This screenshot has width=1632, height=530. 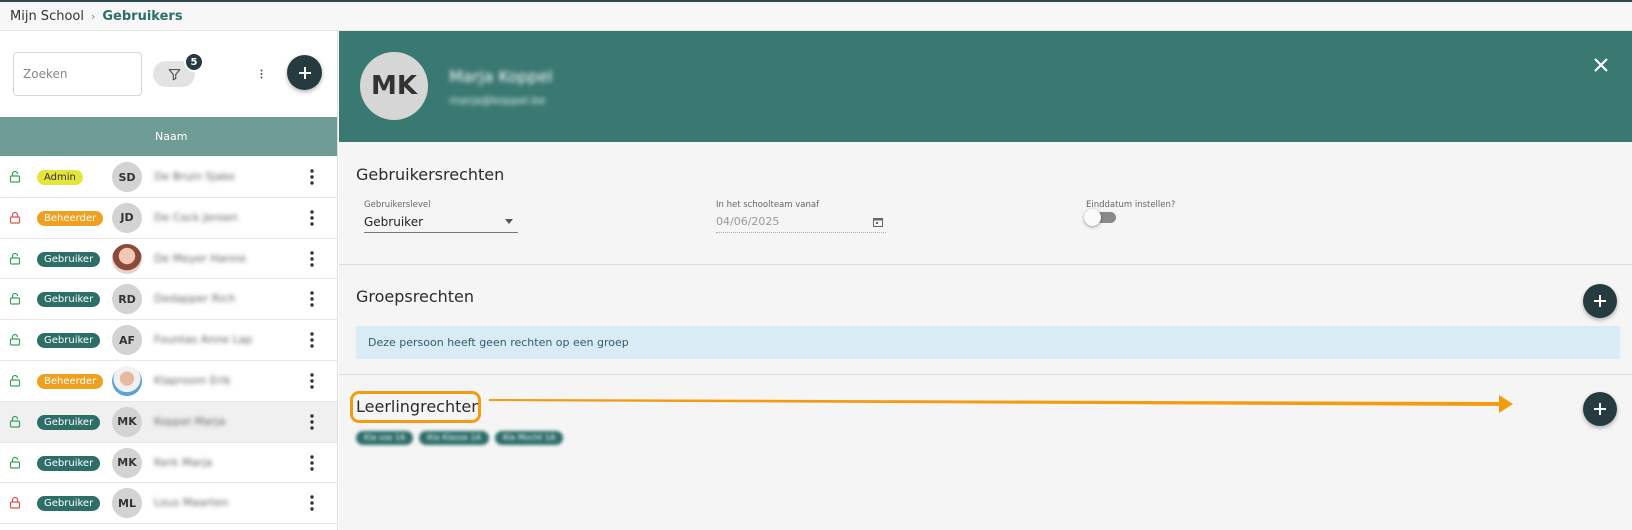 I want to click on arrow-annotation, so click(x=1001, y=404).